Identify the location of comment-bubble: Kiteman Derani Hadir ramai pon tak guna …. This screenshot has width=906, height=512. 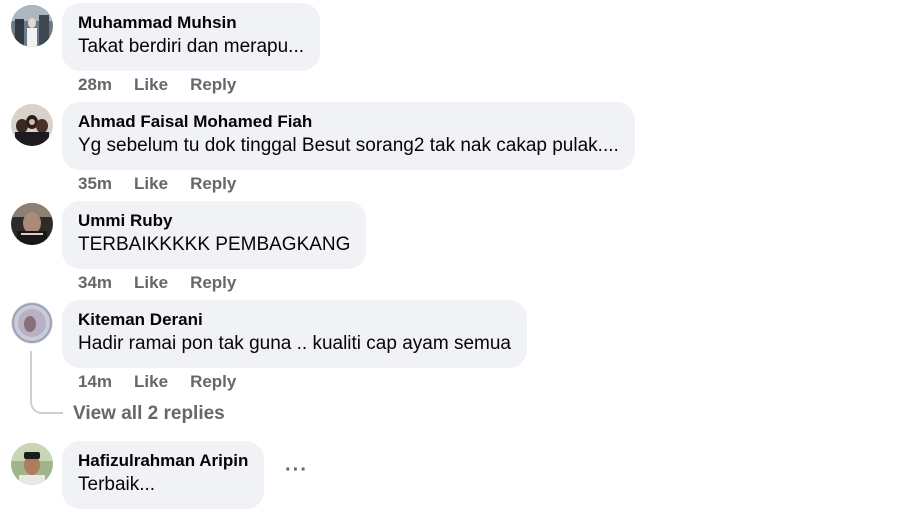
(294, 334).